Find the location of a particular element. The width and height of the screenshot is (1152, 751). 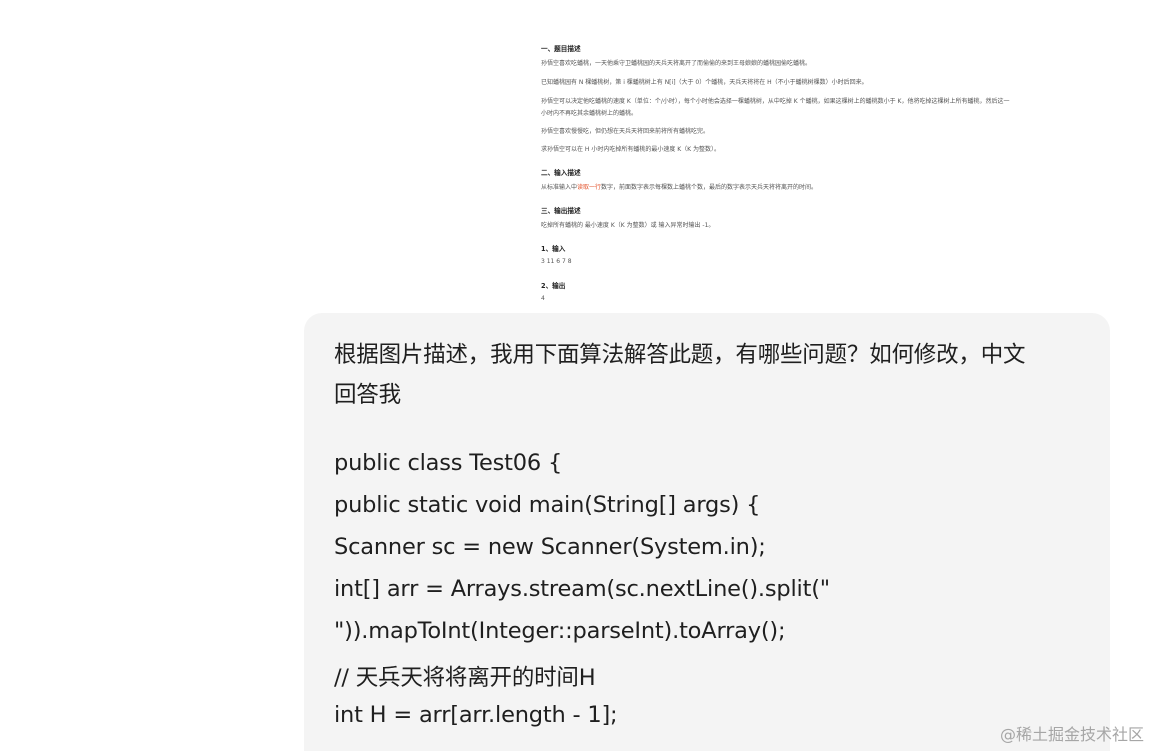

input-desc-after: 数字，前面数字表示每棵数上蟠桃个数，最后的数字表示天兵天将将离开的时间。 is located at coordinates (709, 187).